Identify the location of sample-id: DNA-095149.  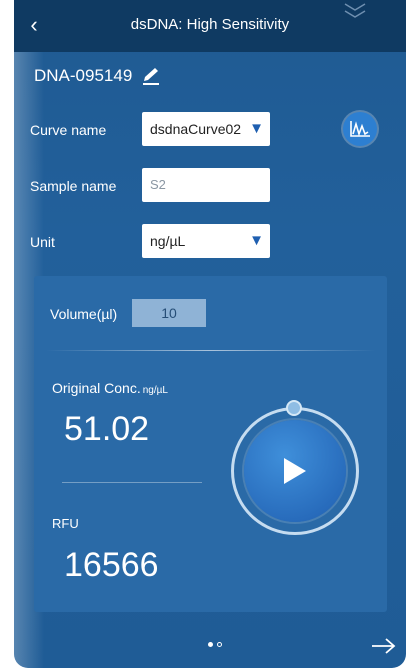
(83, 75).